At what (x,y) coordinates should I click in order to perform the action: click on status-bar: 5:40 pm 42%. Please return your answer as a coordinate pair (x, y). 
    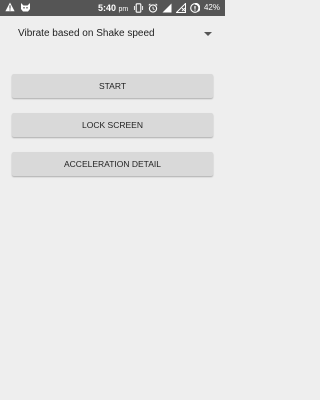
    Looking at the image, I should click on (112, 8).